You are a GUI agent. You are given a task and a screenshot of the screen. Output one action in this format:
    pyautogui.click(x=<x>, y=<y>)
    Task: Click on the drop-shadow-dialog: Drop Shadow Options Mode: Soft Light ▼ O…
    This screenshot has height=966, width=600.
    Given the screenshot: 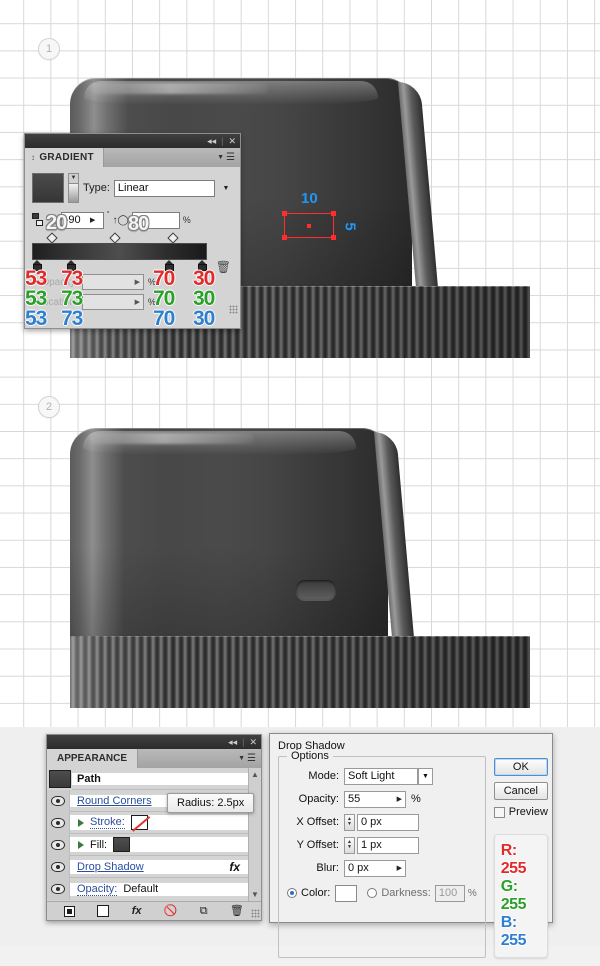 What is the action you would take?
    pyautogui.click(x=411, y=845)
    